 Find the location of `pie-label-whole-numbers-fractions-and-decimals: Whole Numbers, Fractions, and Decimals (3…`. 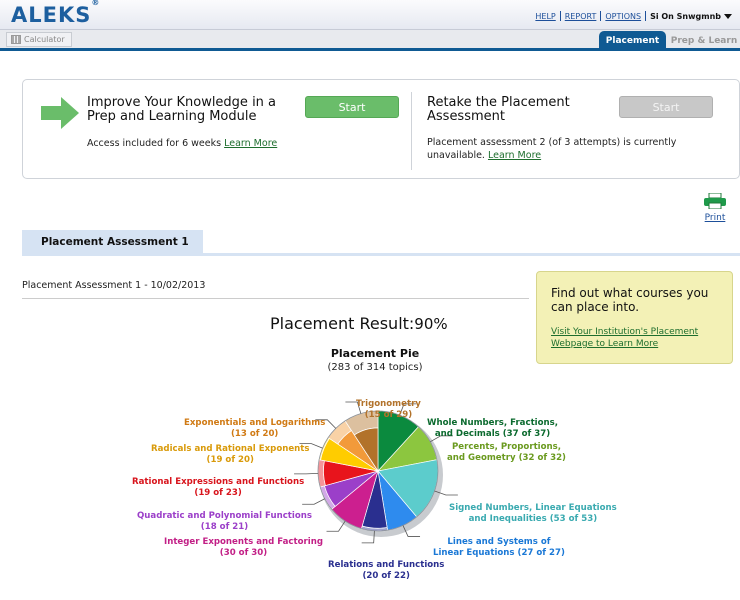

pie-label-whole-numbers-fractions-and-decimals: Whole Numbers, Fractions, and Decimals (3… is located at coordinates (492, 429).